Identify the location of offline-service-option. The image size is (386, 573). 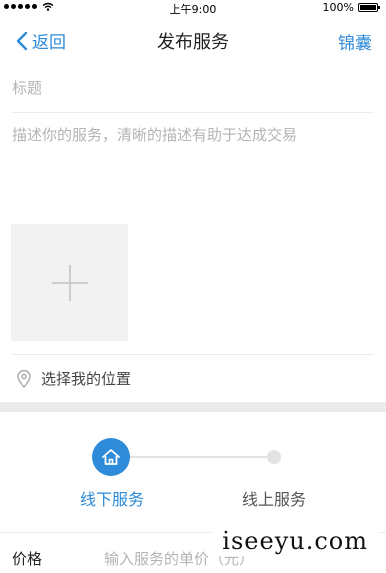
(111, 457).